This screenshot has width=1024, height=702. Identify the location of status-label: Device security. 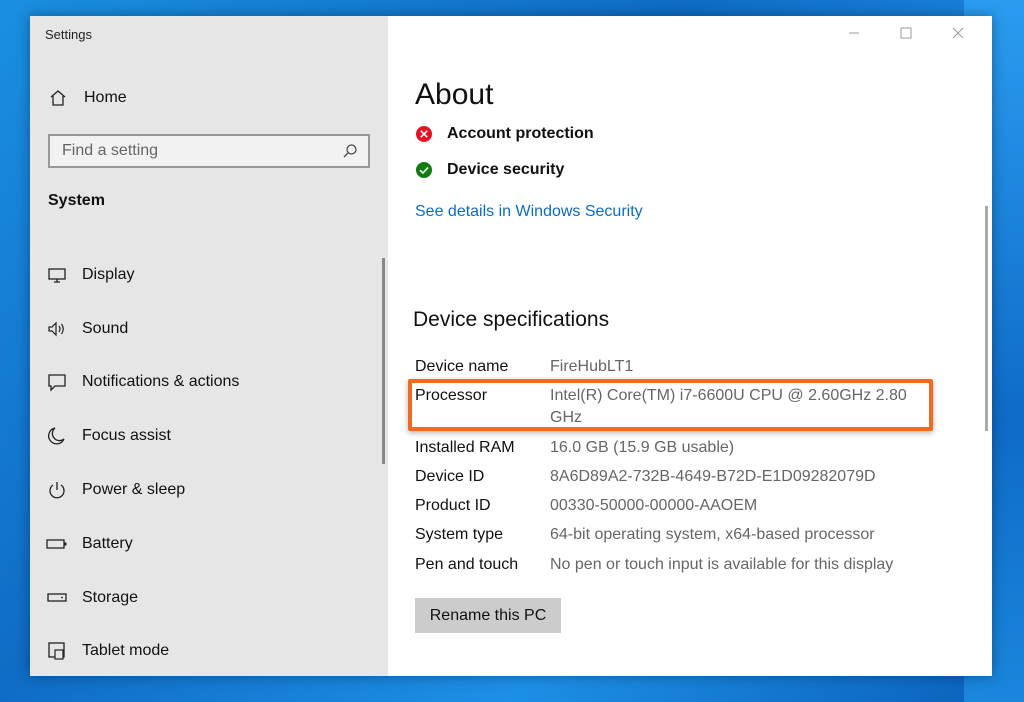
(506, 169).